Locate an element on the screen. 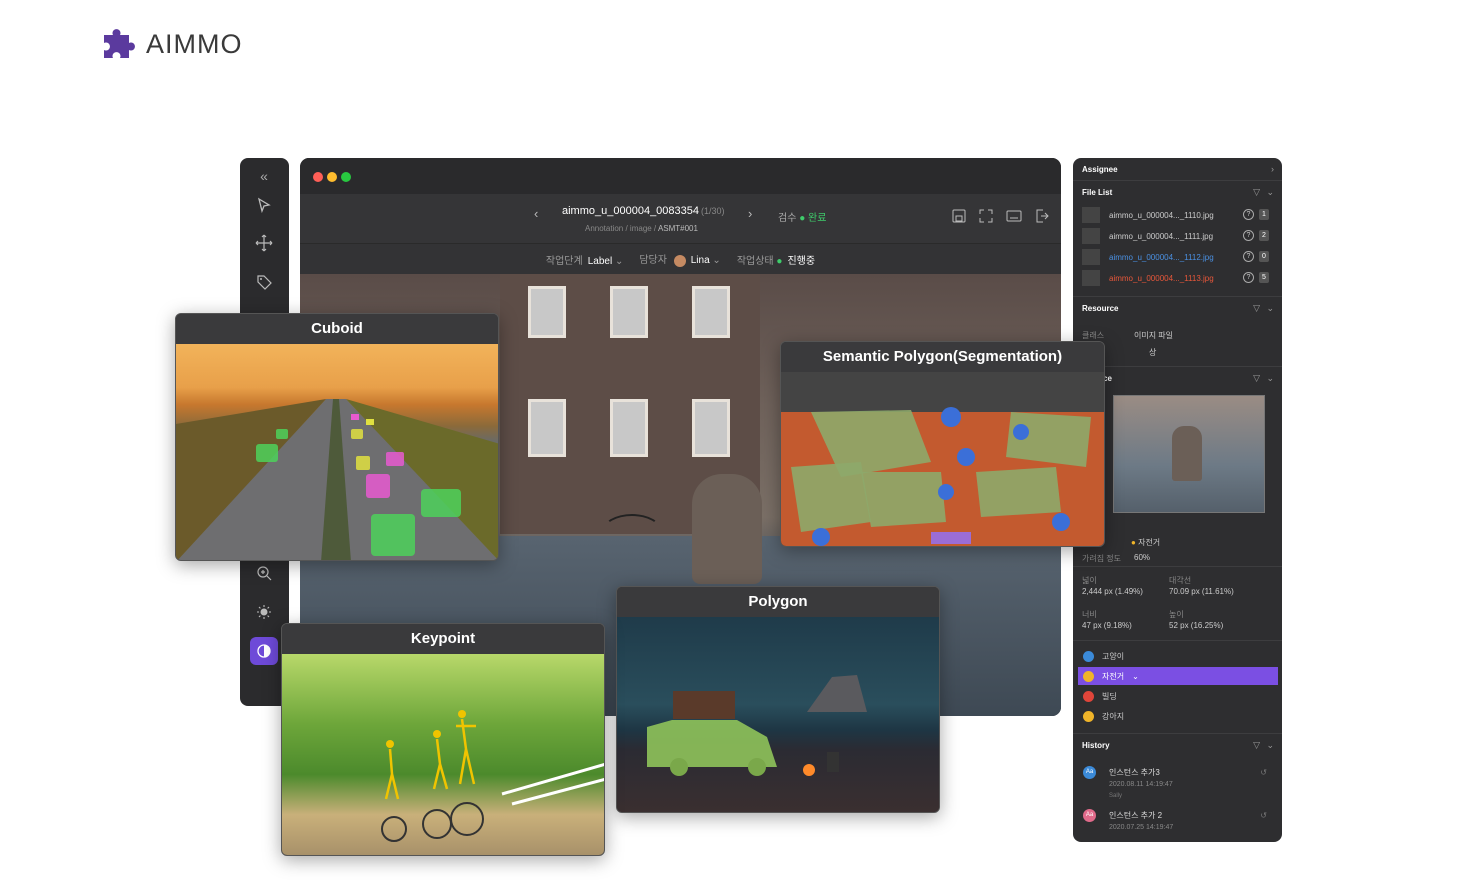  breadcrumb-path: Annotation / image / is located at coordinates (621, 228).